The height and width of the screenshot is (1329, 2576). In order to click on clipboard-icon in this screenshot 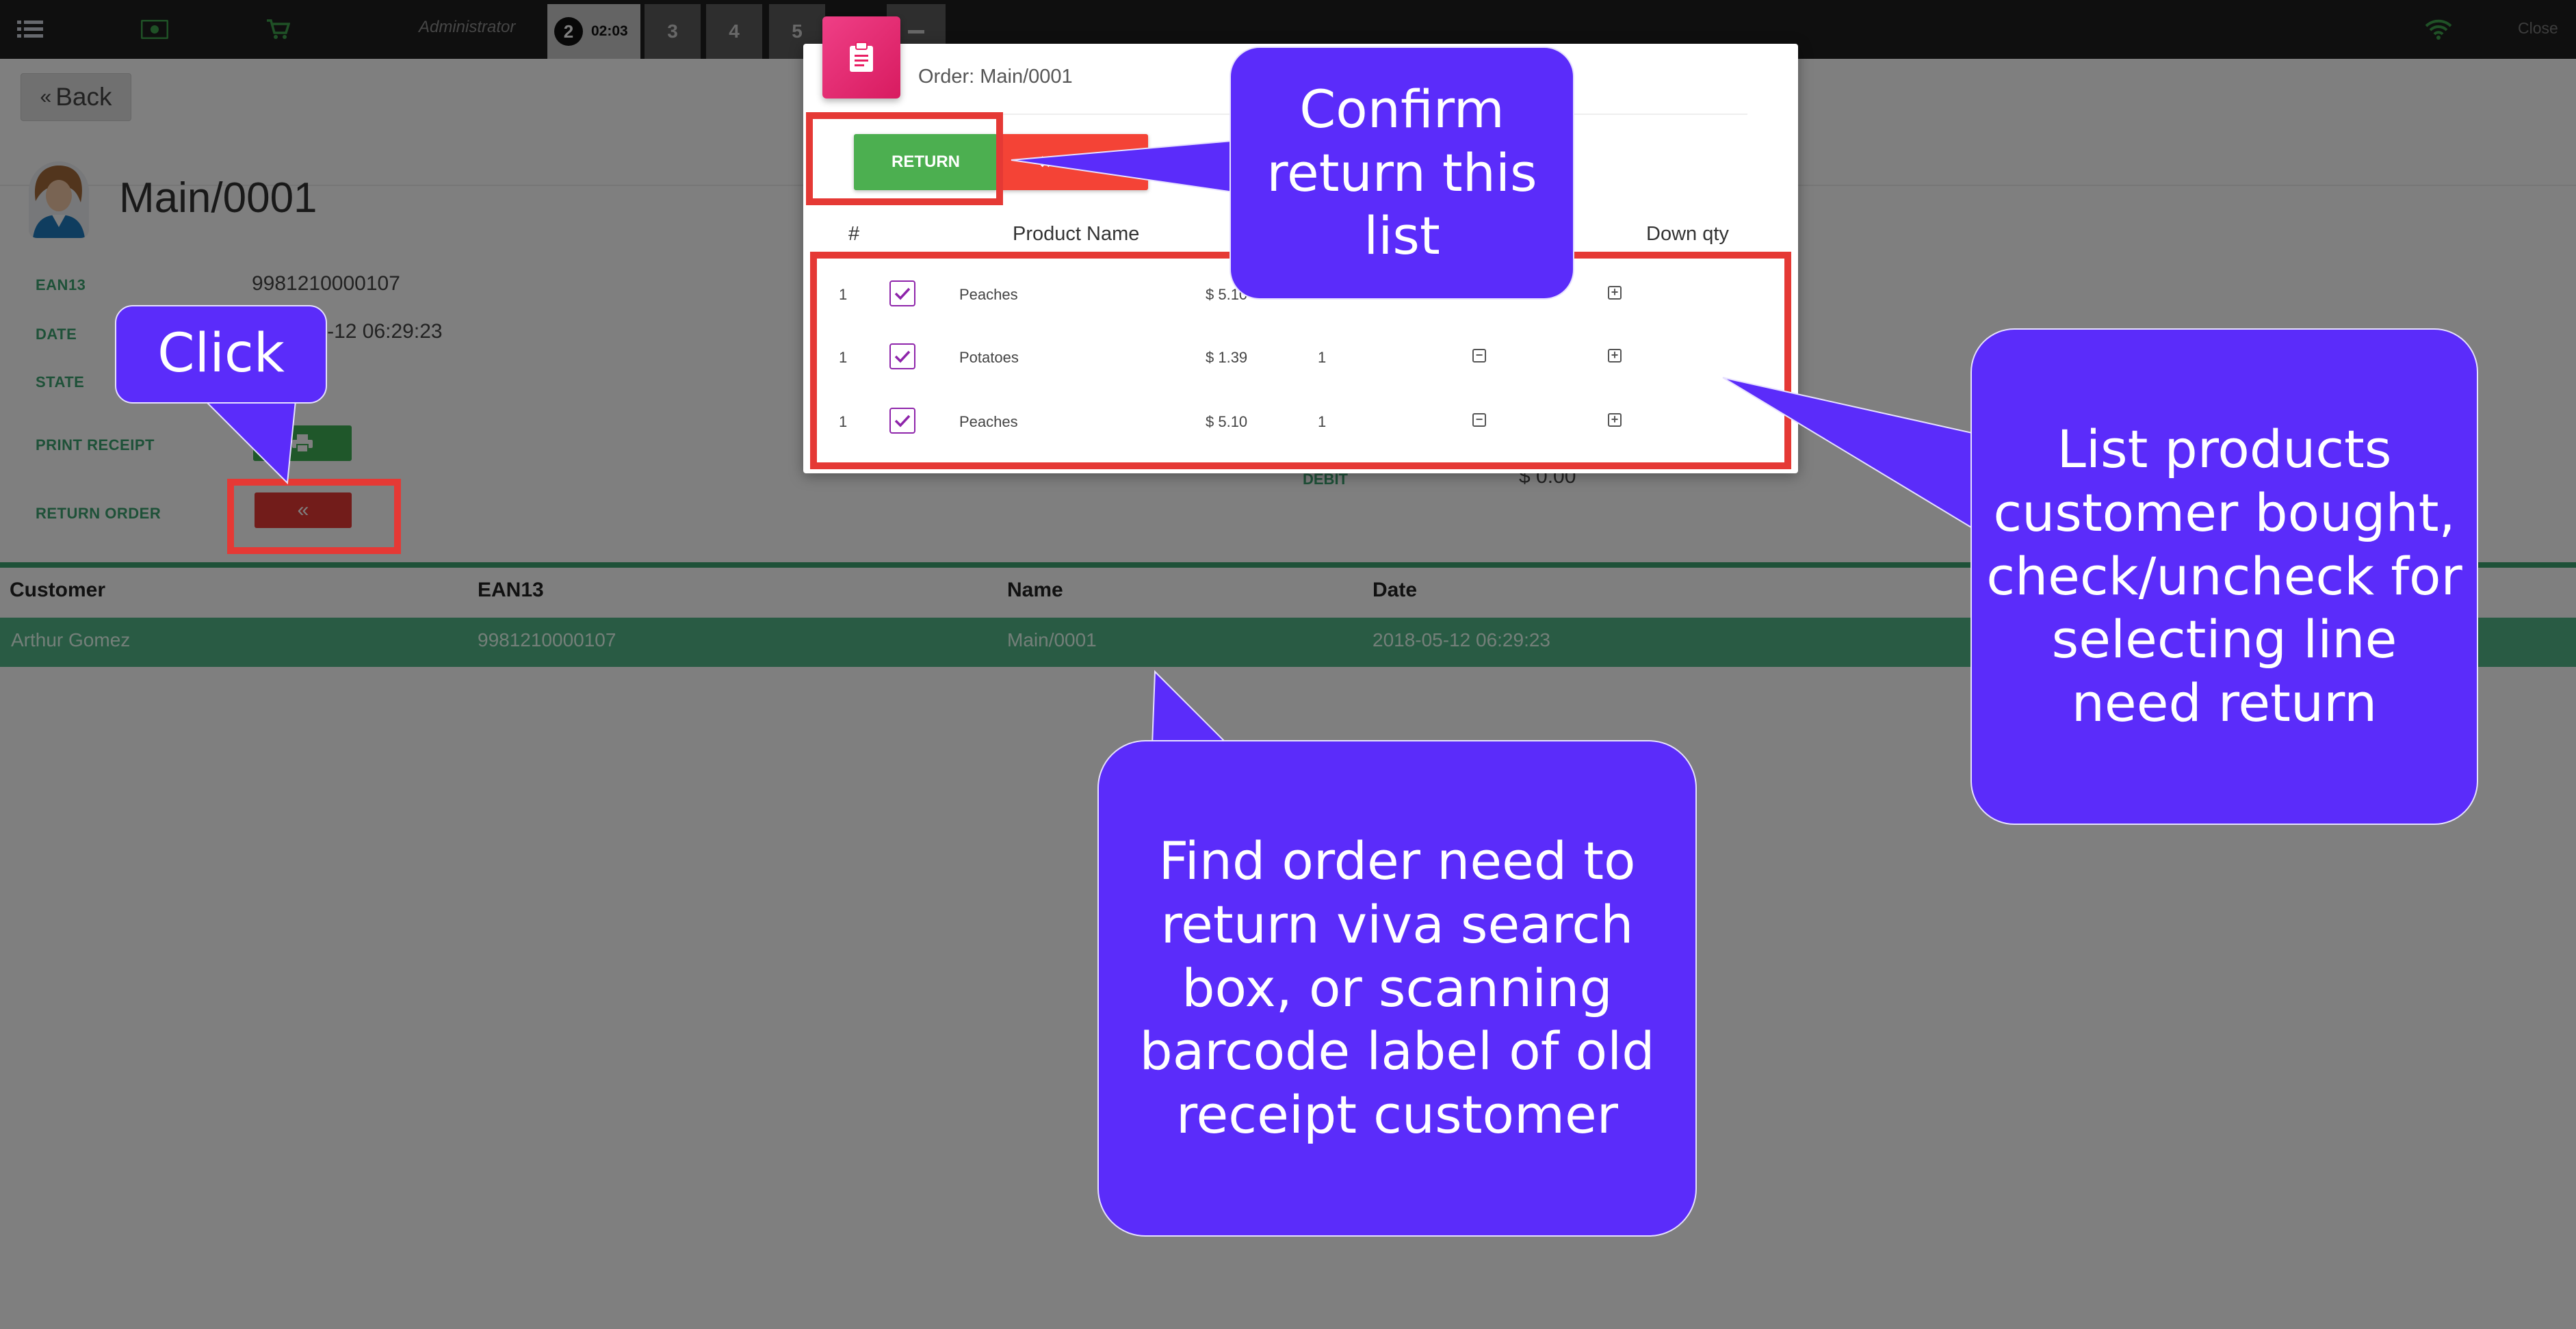, I will do `click(861, 57)`.